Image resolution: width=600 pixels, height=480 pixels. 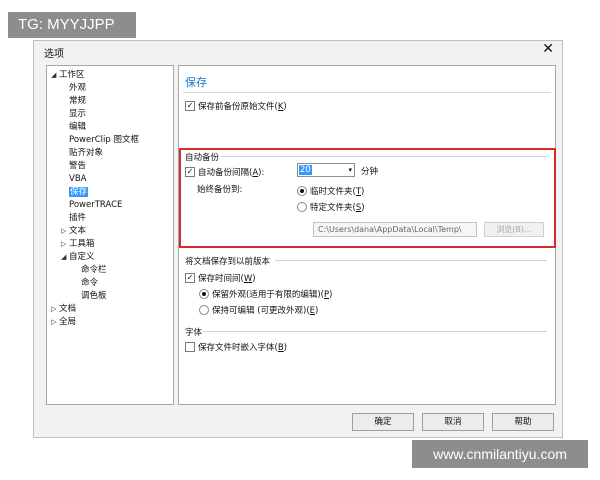 I want to click on tree-item-commandbars: 命令栏, so click(x=94, y=270).